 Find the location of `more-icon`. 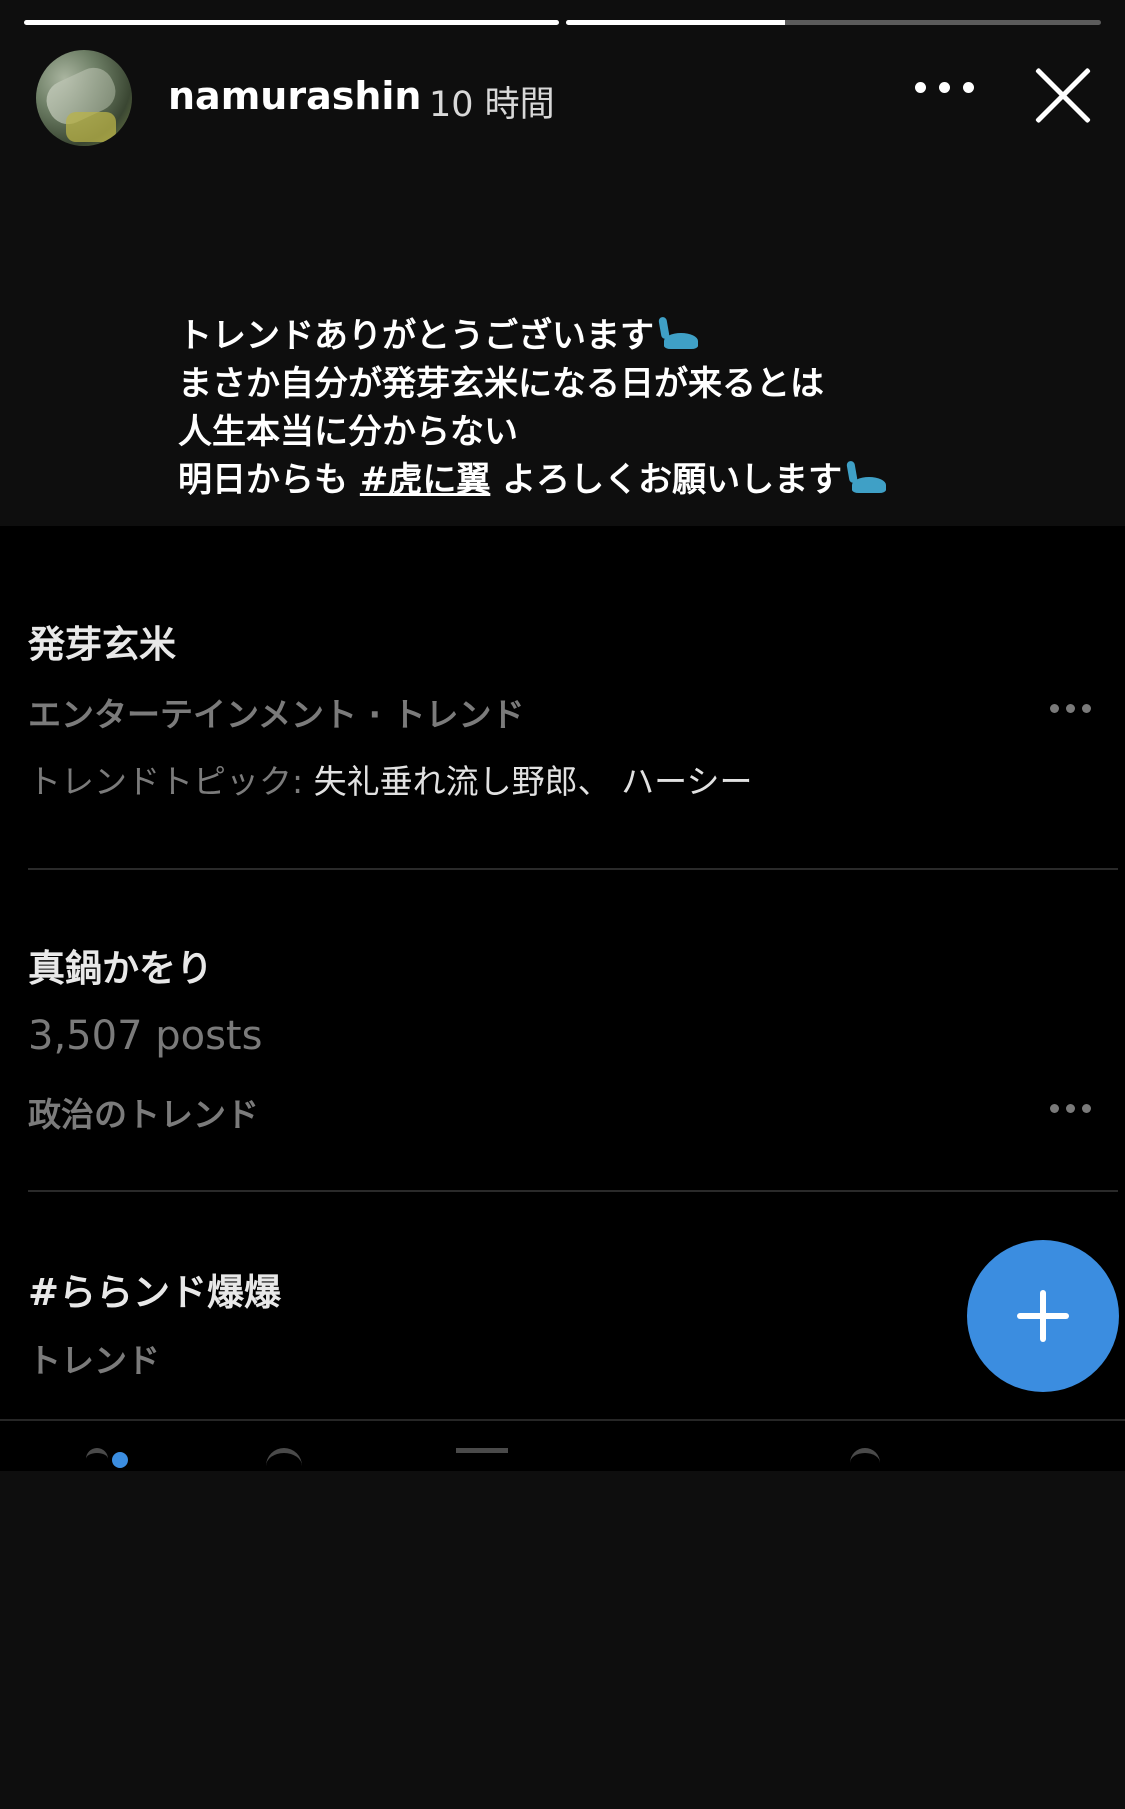

more-icon is located at coordinates (945, 88).